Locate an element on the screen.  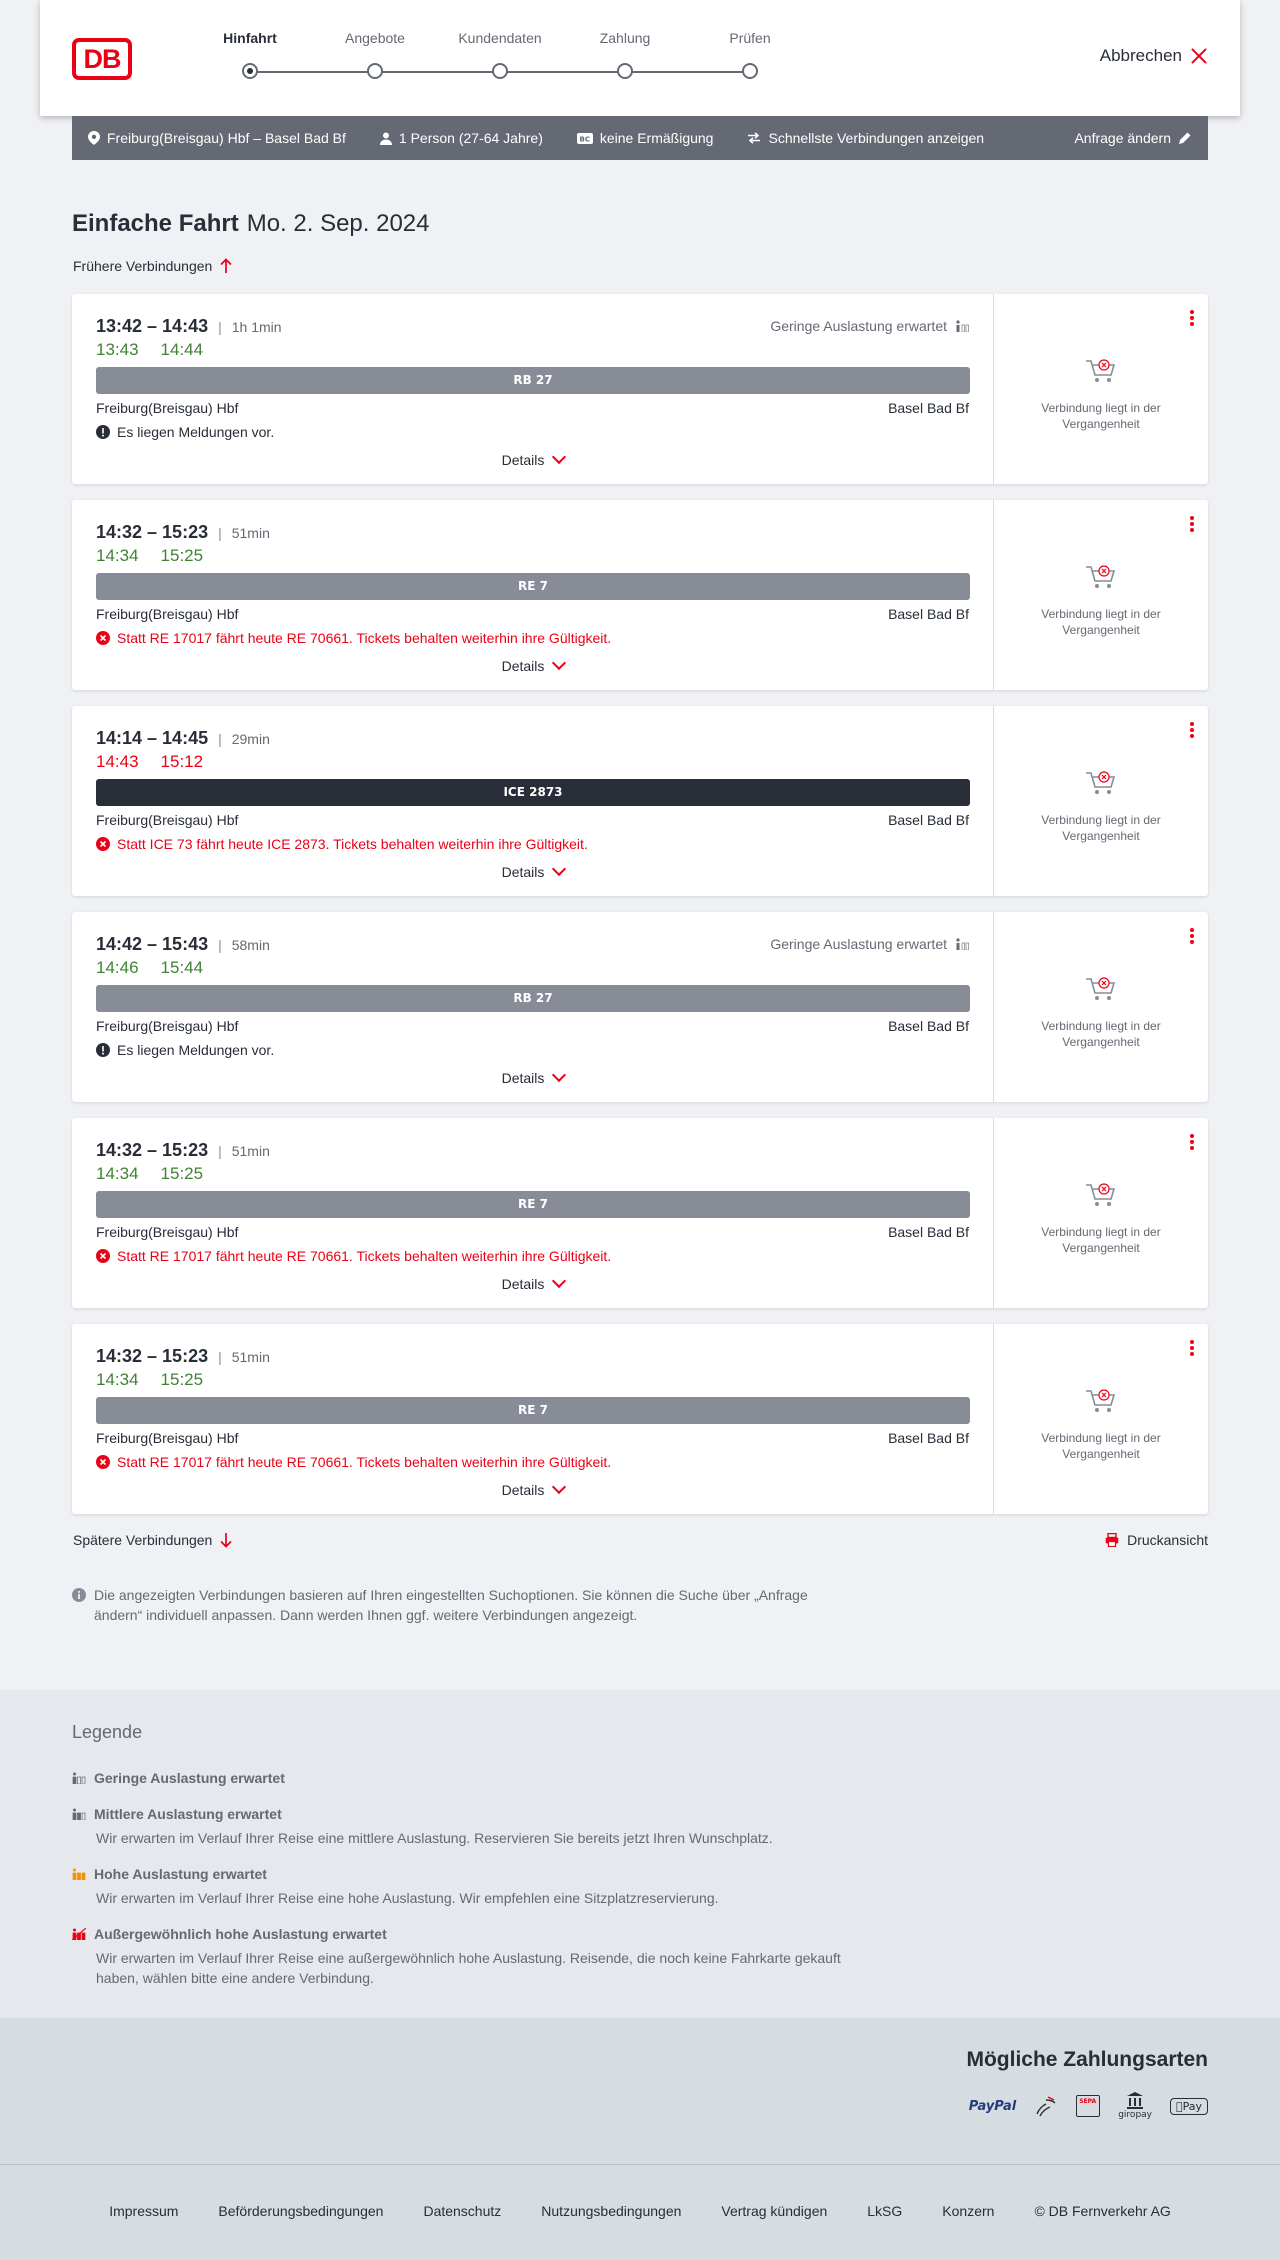
chevron-down-icon is located at coordinates (559, 869).